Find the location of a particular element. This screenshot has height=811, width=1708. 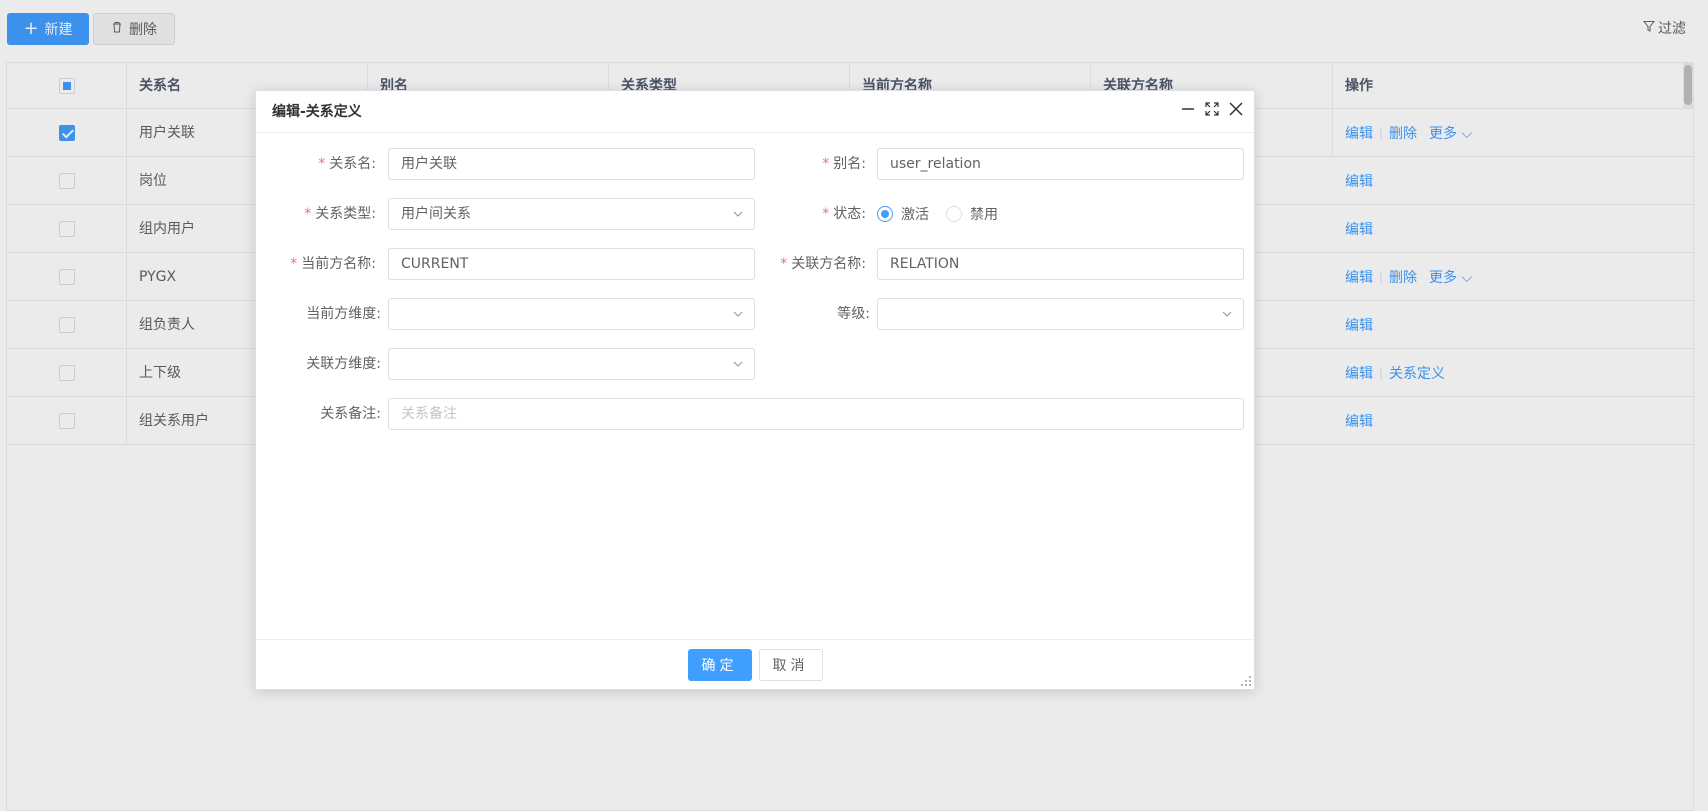

dialog-header: 编辑-关系定义 is located at coordinates (755, 112).